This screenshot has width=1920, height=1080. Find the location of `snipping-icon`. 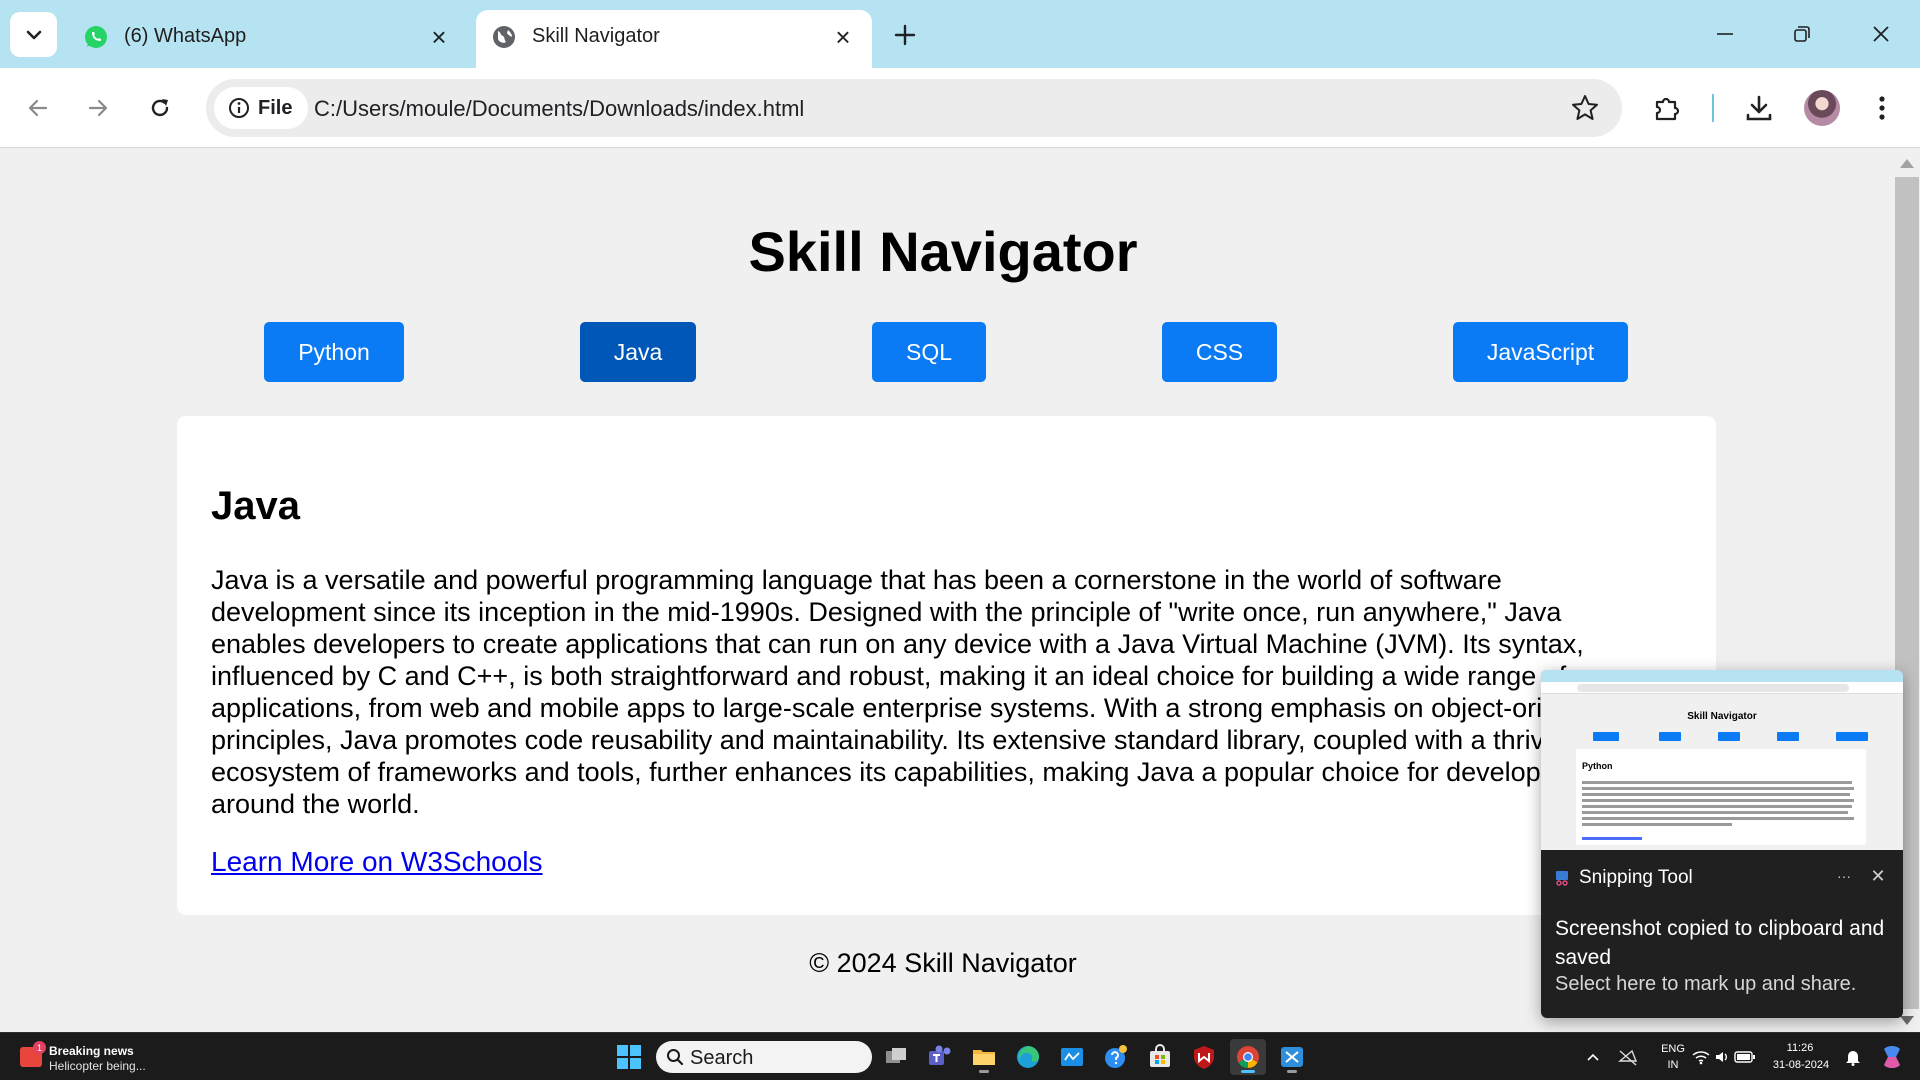

snipping-icon is located at coordinates (1292, 1057).